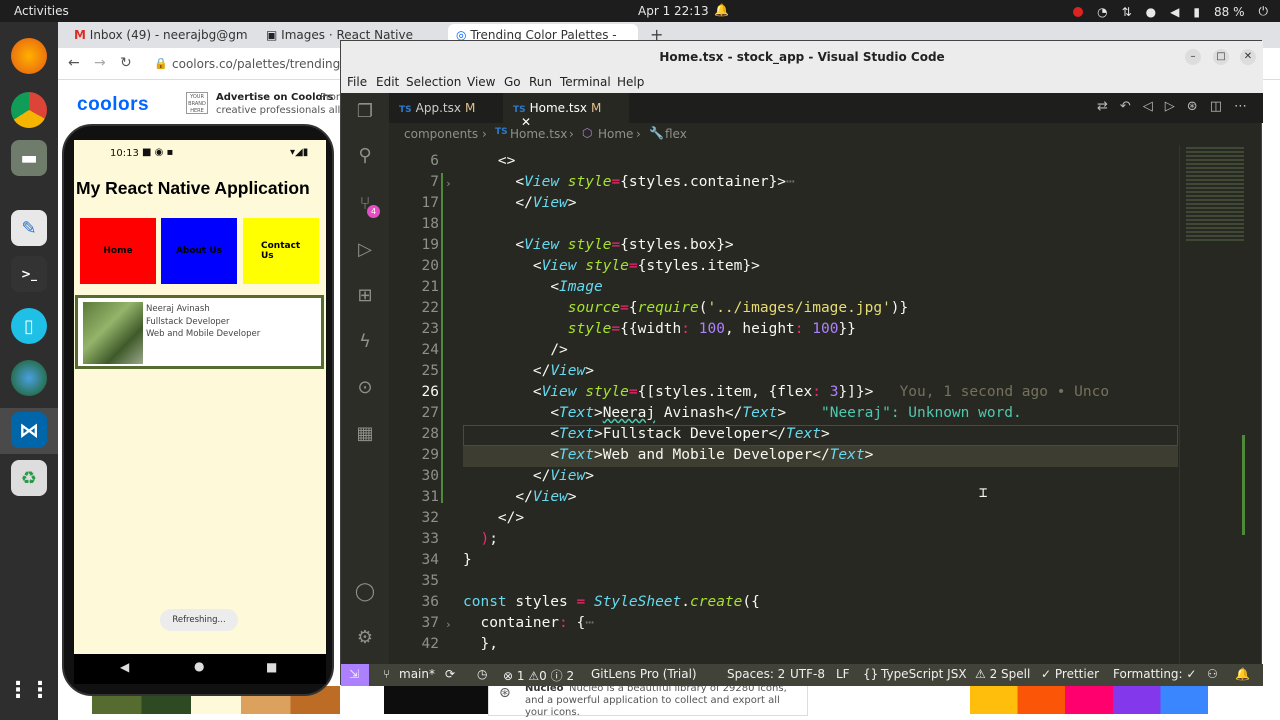 The image size is (1280, 720). Describe the element at coordinates (538, 134) in the screenshot. I see `breadcrumb-file: Home.tsx` at that location.